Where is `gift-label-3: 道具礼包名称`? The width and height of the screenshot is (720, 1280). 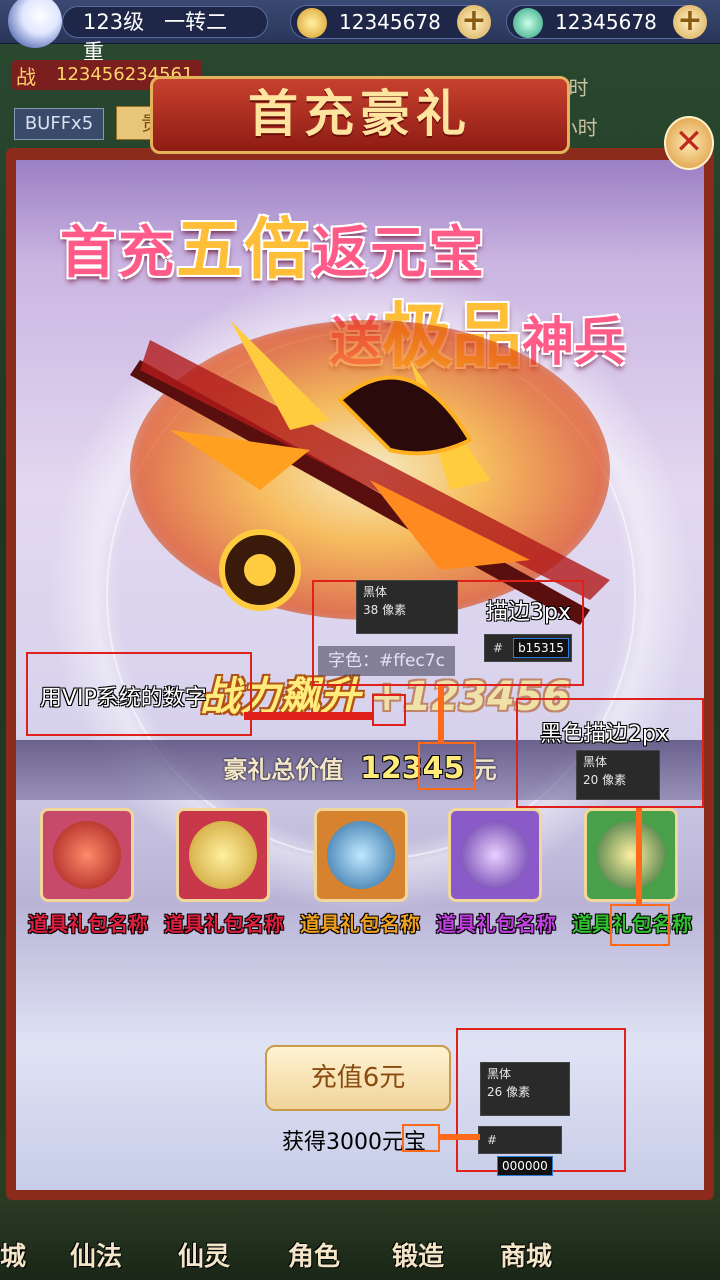 gift-label-3: 道具礼包名称 is located at coordinates (360, 924).